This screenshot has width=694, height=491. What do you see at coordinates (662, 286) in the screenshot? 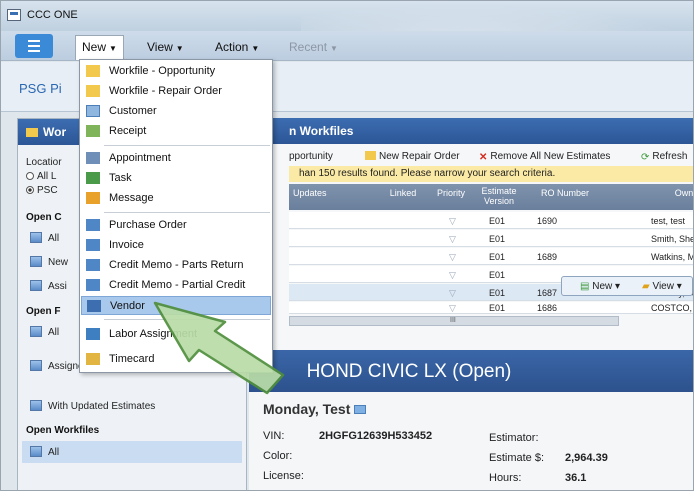
I see `popup-view-button: ▰ View ▾` at bounding box center [662, 286].